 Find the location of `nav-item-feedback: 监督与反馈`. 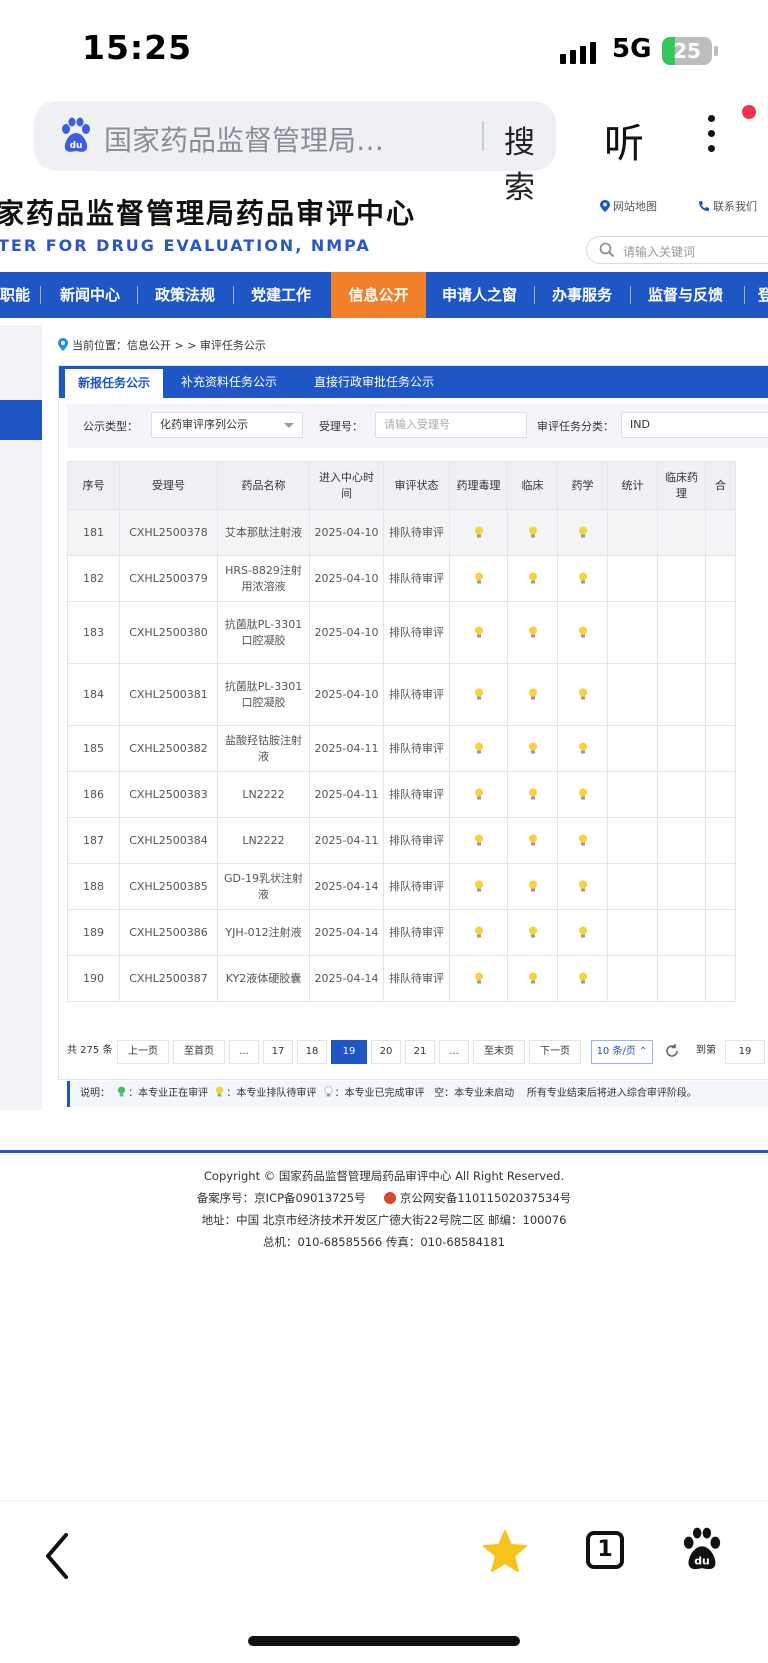

nav-item-feedback: 监督与反馈 is located at coordinates (685, 295).